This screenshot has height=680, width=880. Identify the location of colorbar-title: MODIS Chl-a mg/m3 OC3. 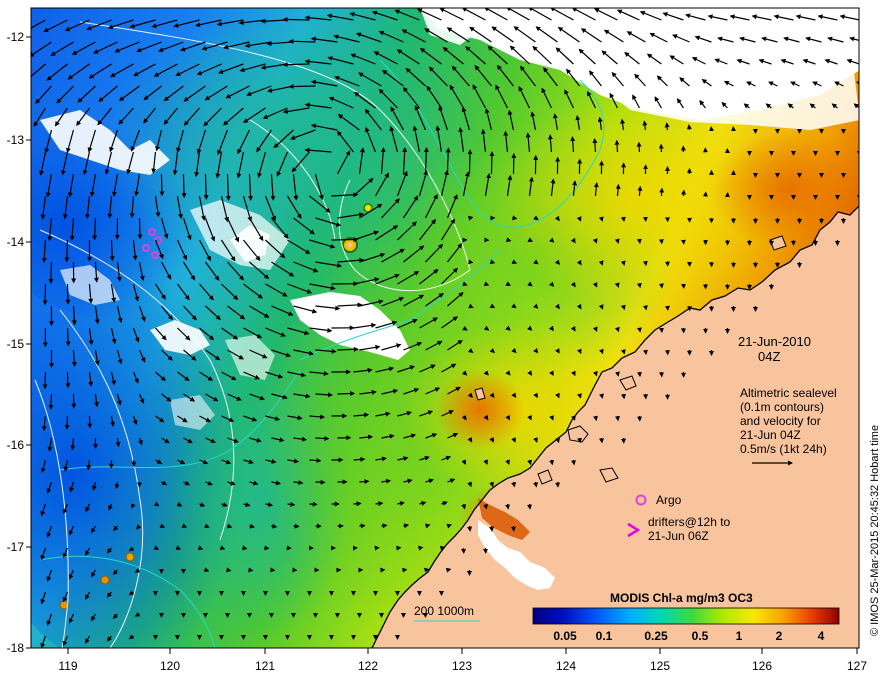
(681, 598).